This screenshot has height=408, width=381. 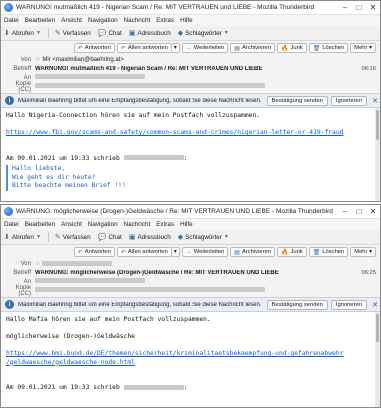 What do you see at coordinates (70, 362) in the screenshot?
I see `body-link-continued: /geldwaesche/geldwaesche-node.html` at bounding box center [70, 362].